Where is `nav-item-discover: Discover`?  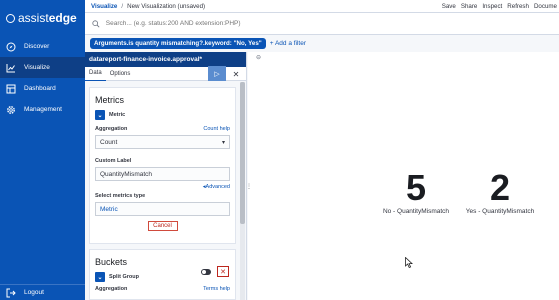 nav-item-discover: Discover is located at coordinates (42, 46).